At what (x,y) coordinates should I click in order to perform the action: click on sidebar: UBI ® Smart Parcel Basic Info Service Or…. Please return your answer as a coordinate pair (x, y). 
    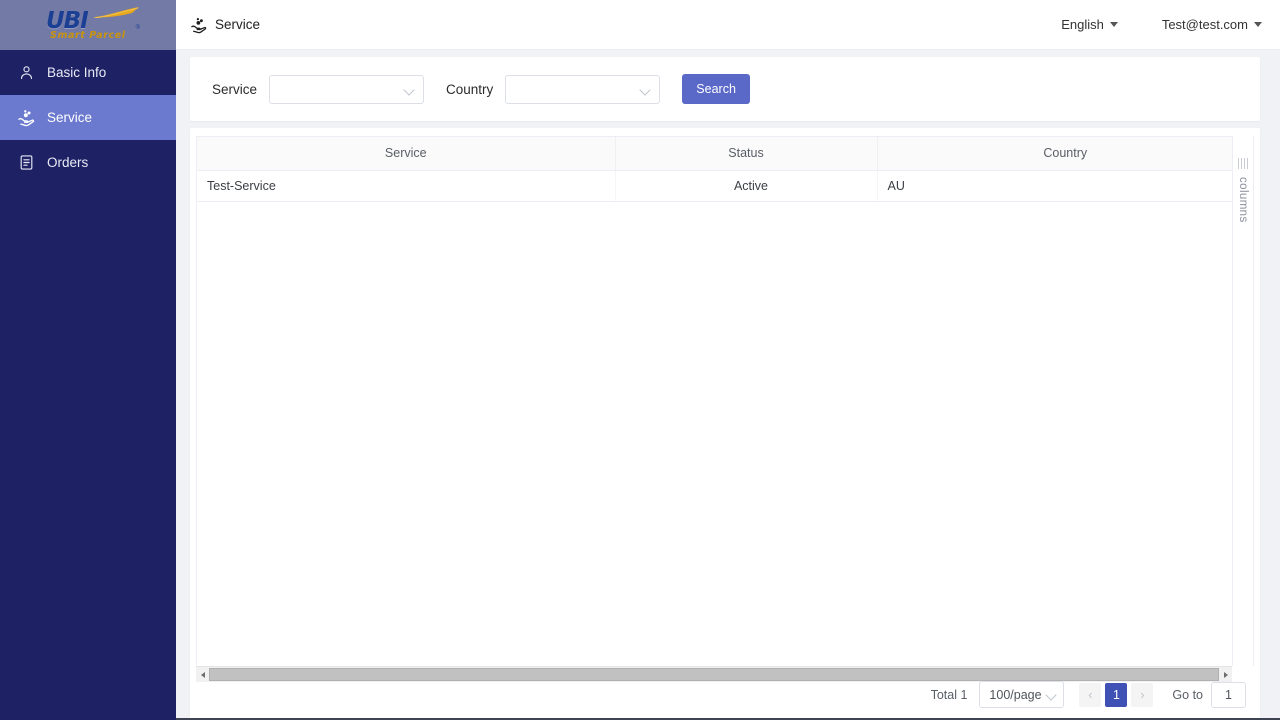
    Looking at the image, I should click on (88, 360).